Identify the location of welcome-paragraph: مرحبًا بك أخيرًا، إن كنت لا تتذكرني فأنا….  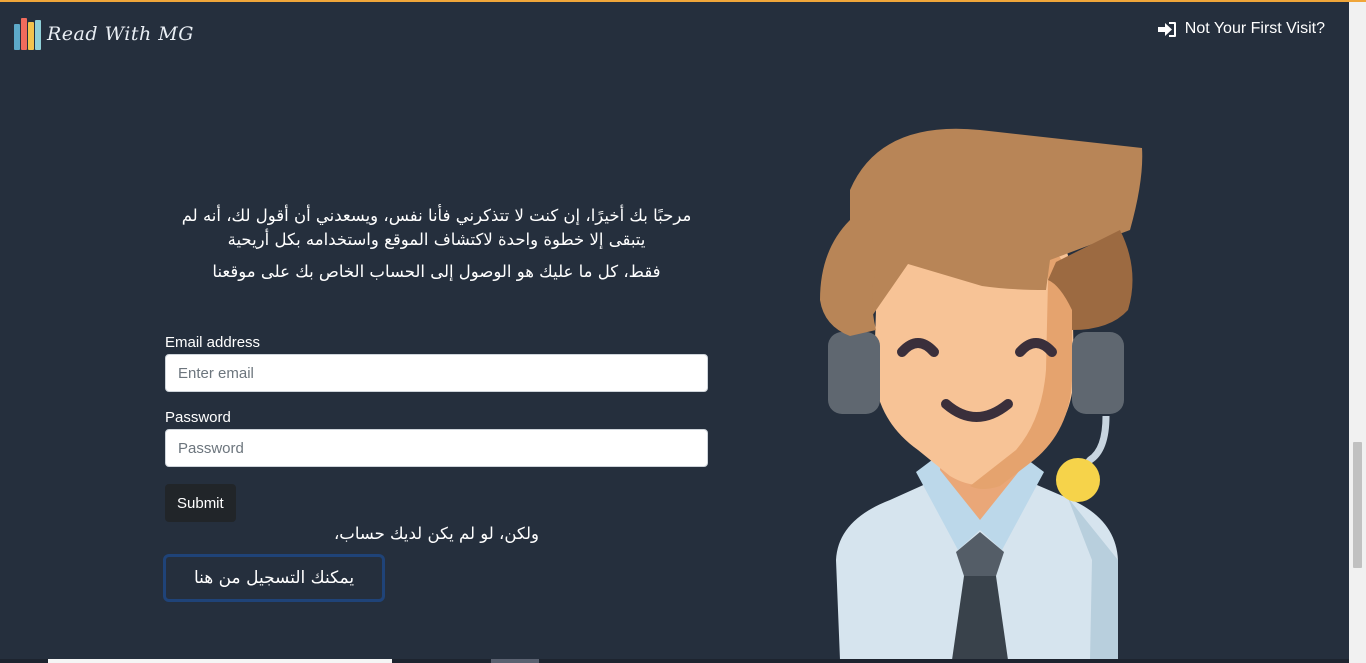
(436, 227).